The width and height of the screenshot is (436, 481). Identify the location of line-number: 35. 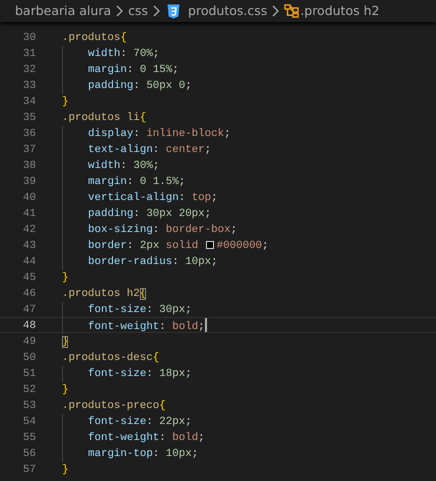
(29, 117).